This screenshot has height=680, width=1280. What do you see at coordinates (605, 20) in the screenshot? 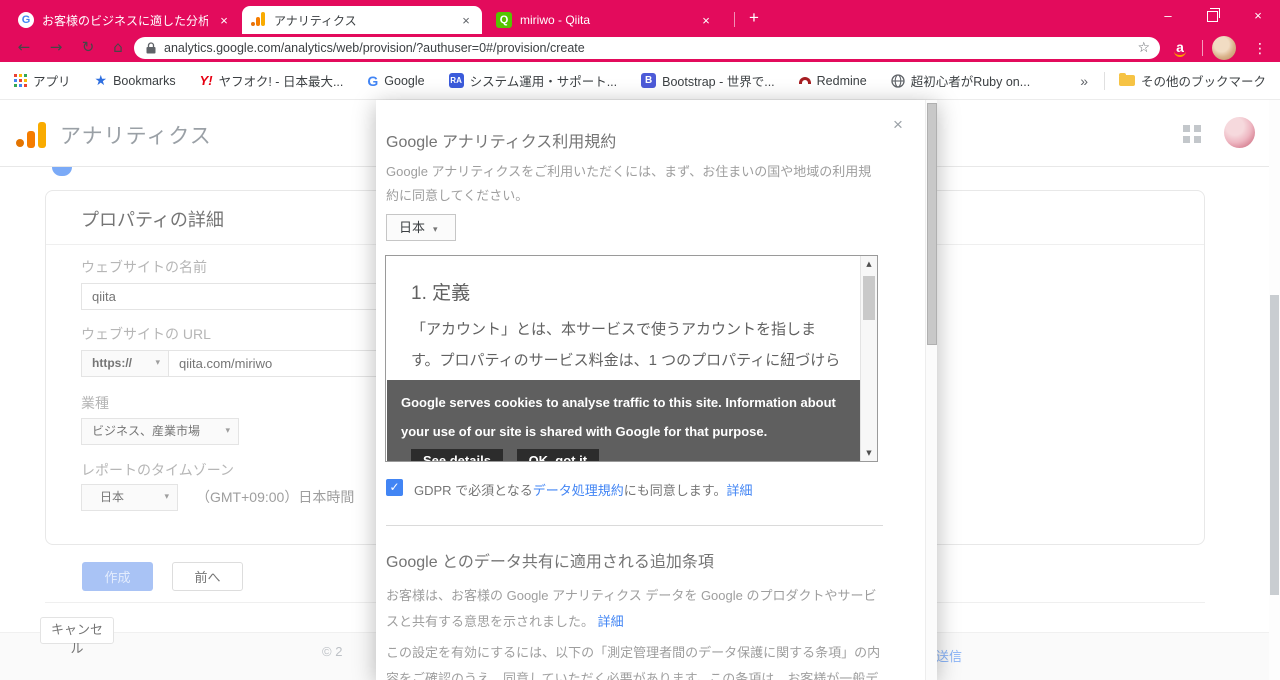
I see `tab-qiita: Q miriwo - Qiita ×` at bounding box center [605, 20].